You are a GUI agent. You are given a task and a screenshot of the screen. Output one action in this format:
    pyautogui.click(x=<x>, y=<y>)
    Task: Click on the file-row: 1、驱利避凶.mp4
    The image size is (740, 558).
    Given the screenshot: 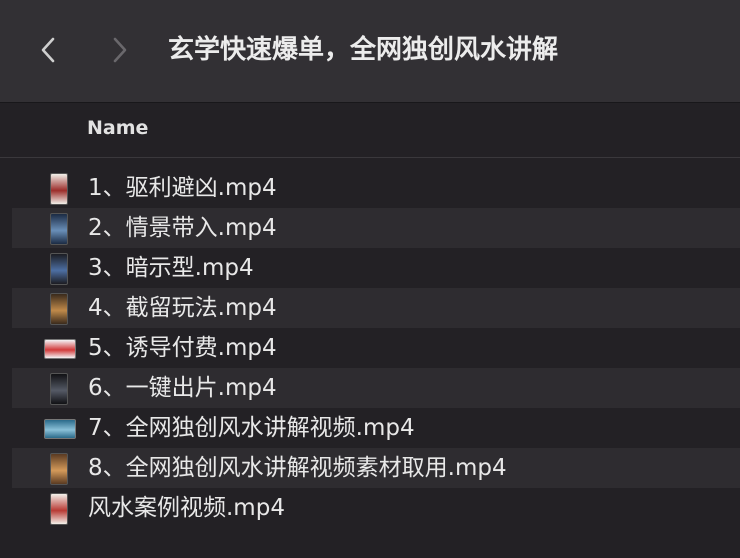 What is the action you would take?
    pyautogui.click(x=376, y=188)
    